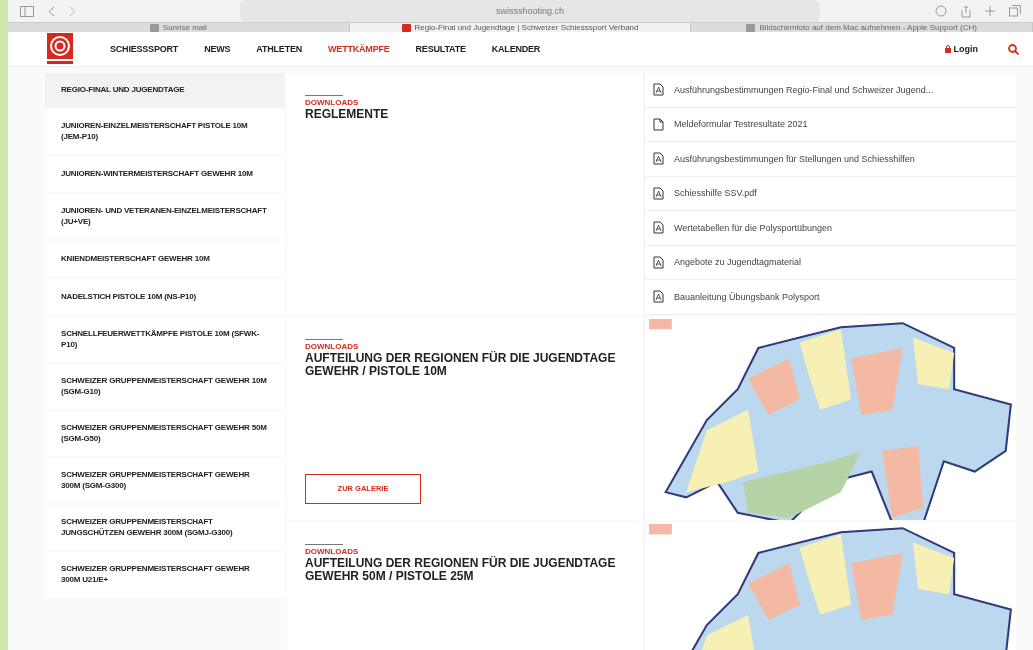 The width and height of the screenshot is (1033, 650). I want to click on download-link: Wertetabellen für die Polysportübungen, so click(830, 228).